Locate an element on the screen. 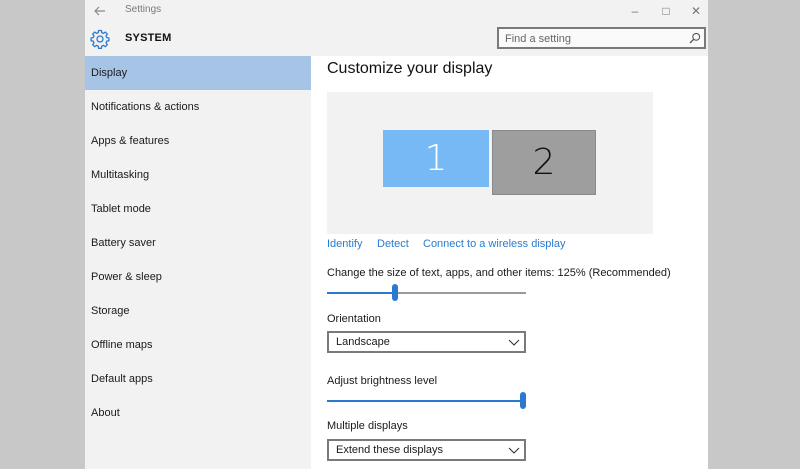 This screenshot has width=800, height=469. maximize-icon: □ is located at coordinates (666, 11).